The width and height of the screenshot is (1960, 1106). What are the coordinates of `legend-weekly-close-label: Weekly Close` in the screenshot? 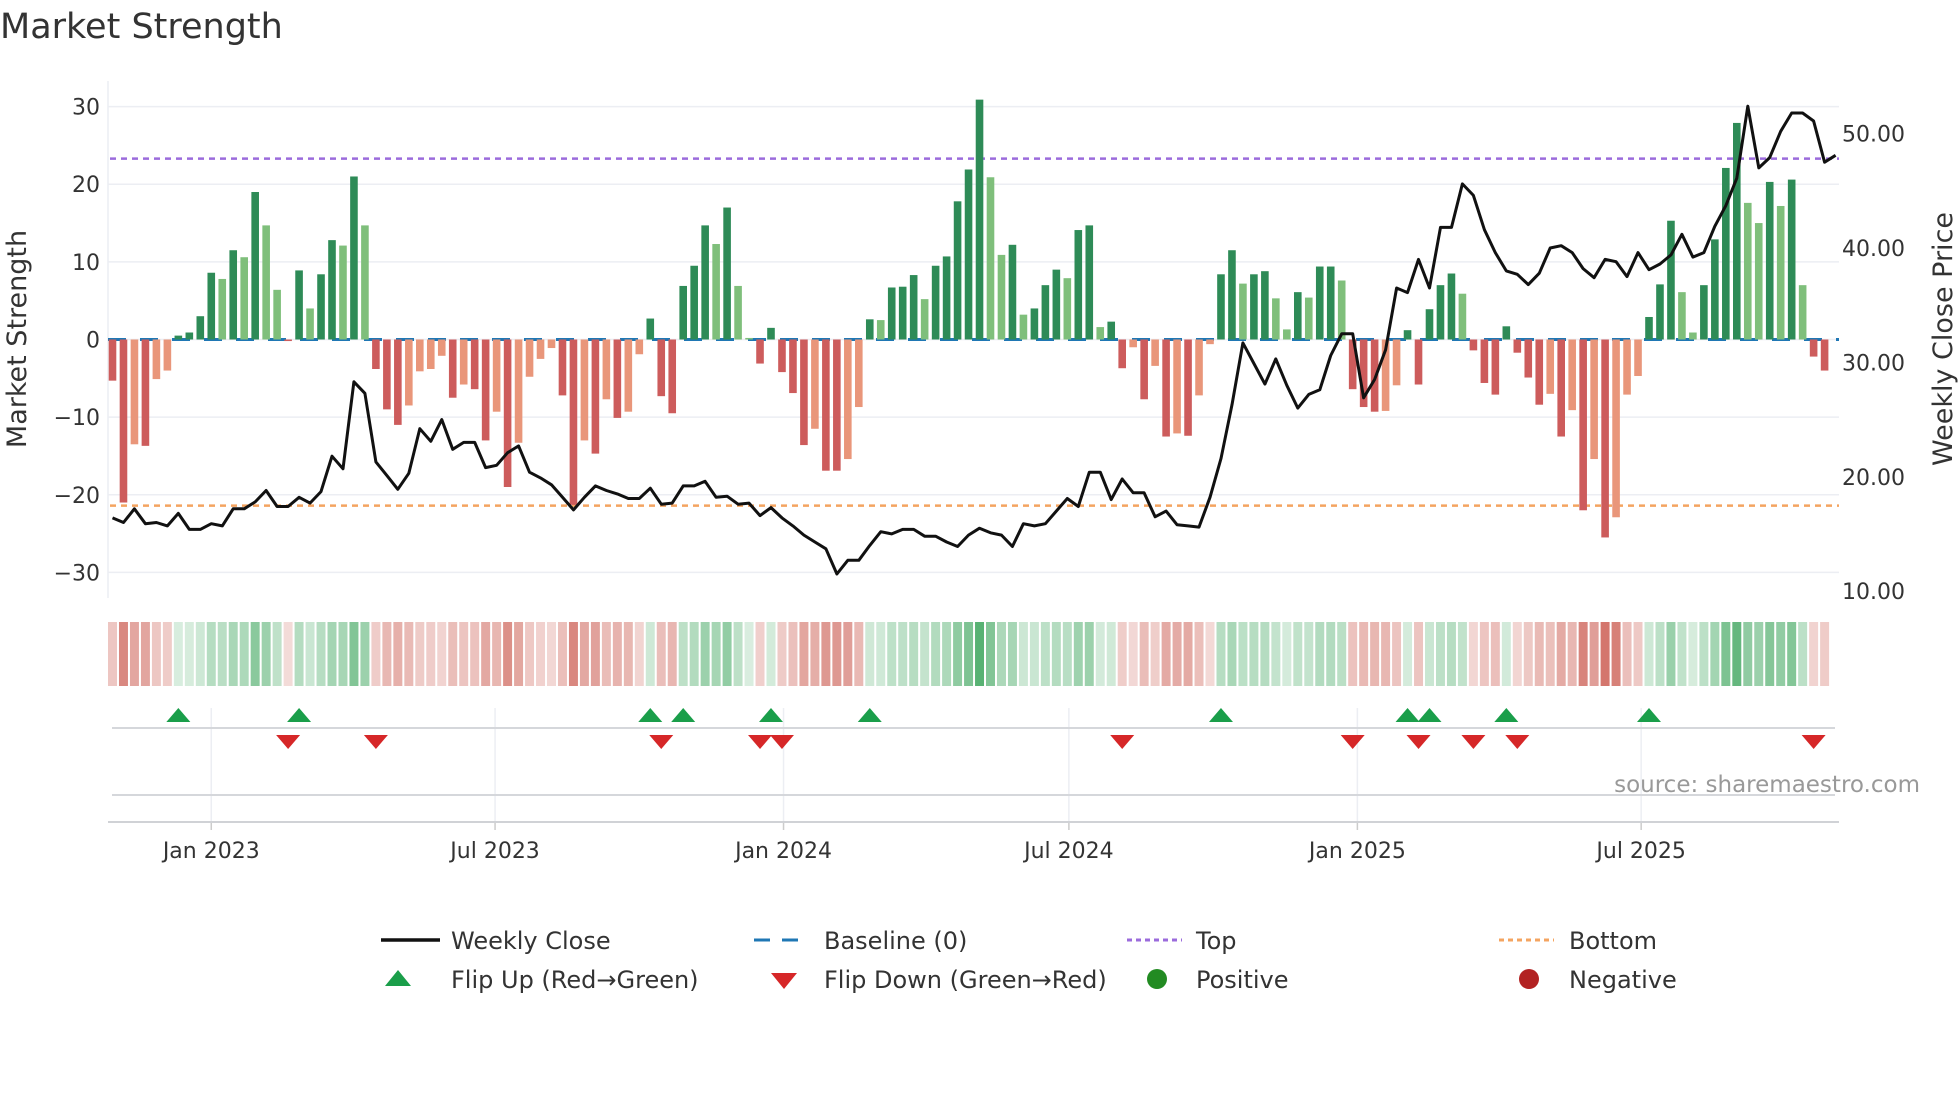 It's located at (531, 941).